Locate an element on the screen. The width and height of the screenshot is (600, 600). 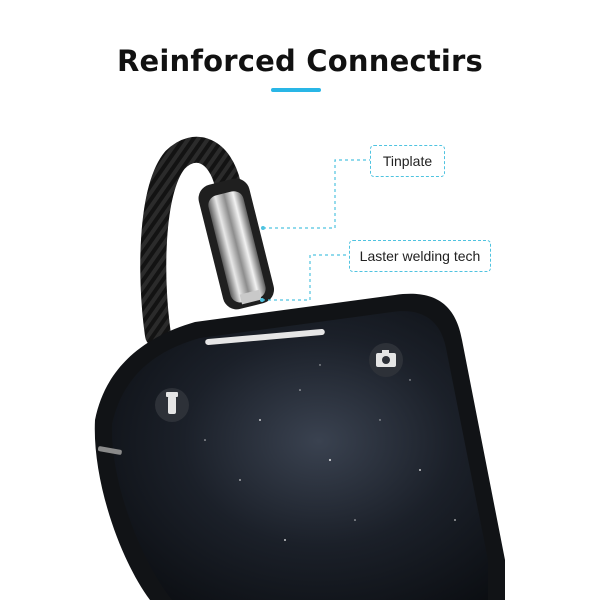
flashlight-icon is located at coordinates (172, 405).